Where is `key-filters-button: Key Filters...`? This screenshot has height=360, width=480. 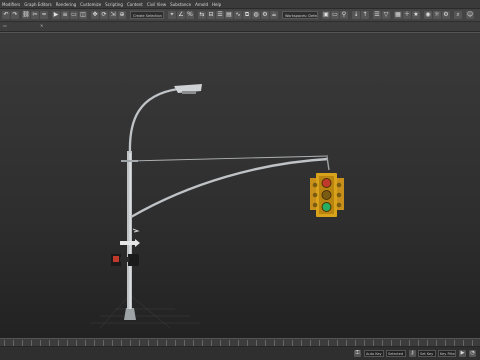 key-filters-button: Key Filters... is located at coordinates (447, 353).